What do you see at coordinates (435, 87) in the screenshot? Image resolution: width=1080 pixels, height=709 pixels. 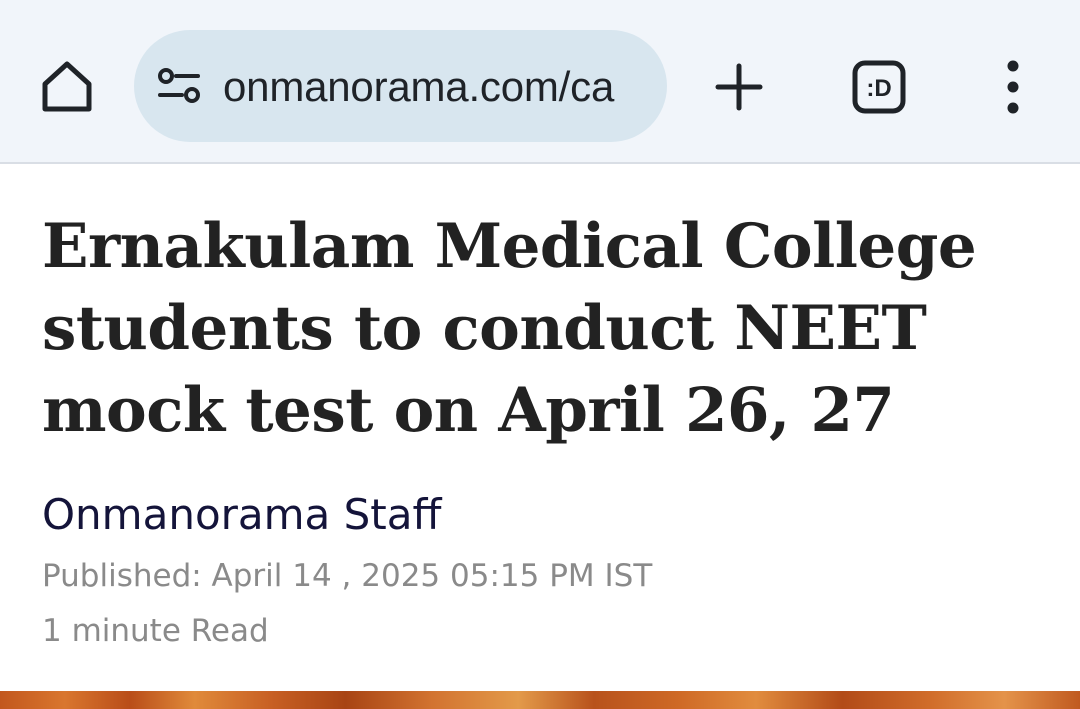 I see `url-text: onmanorama.com/ca` at bounding box center [435, 87].